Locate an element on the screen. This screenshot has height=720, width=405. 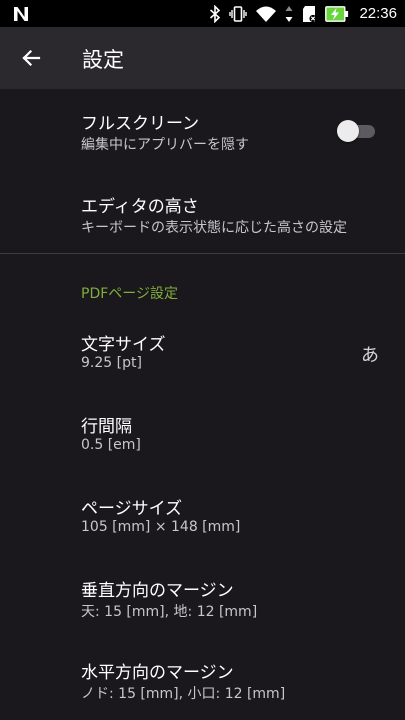
setting-vertical-margin: 垂直方向のマージン 天: 15 [mm], 地: 12 [mm] is located at coordinates (202, 597).